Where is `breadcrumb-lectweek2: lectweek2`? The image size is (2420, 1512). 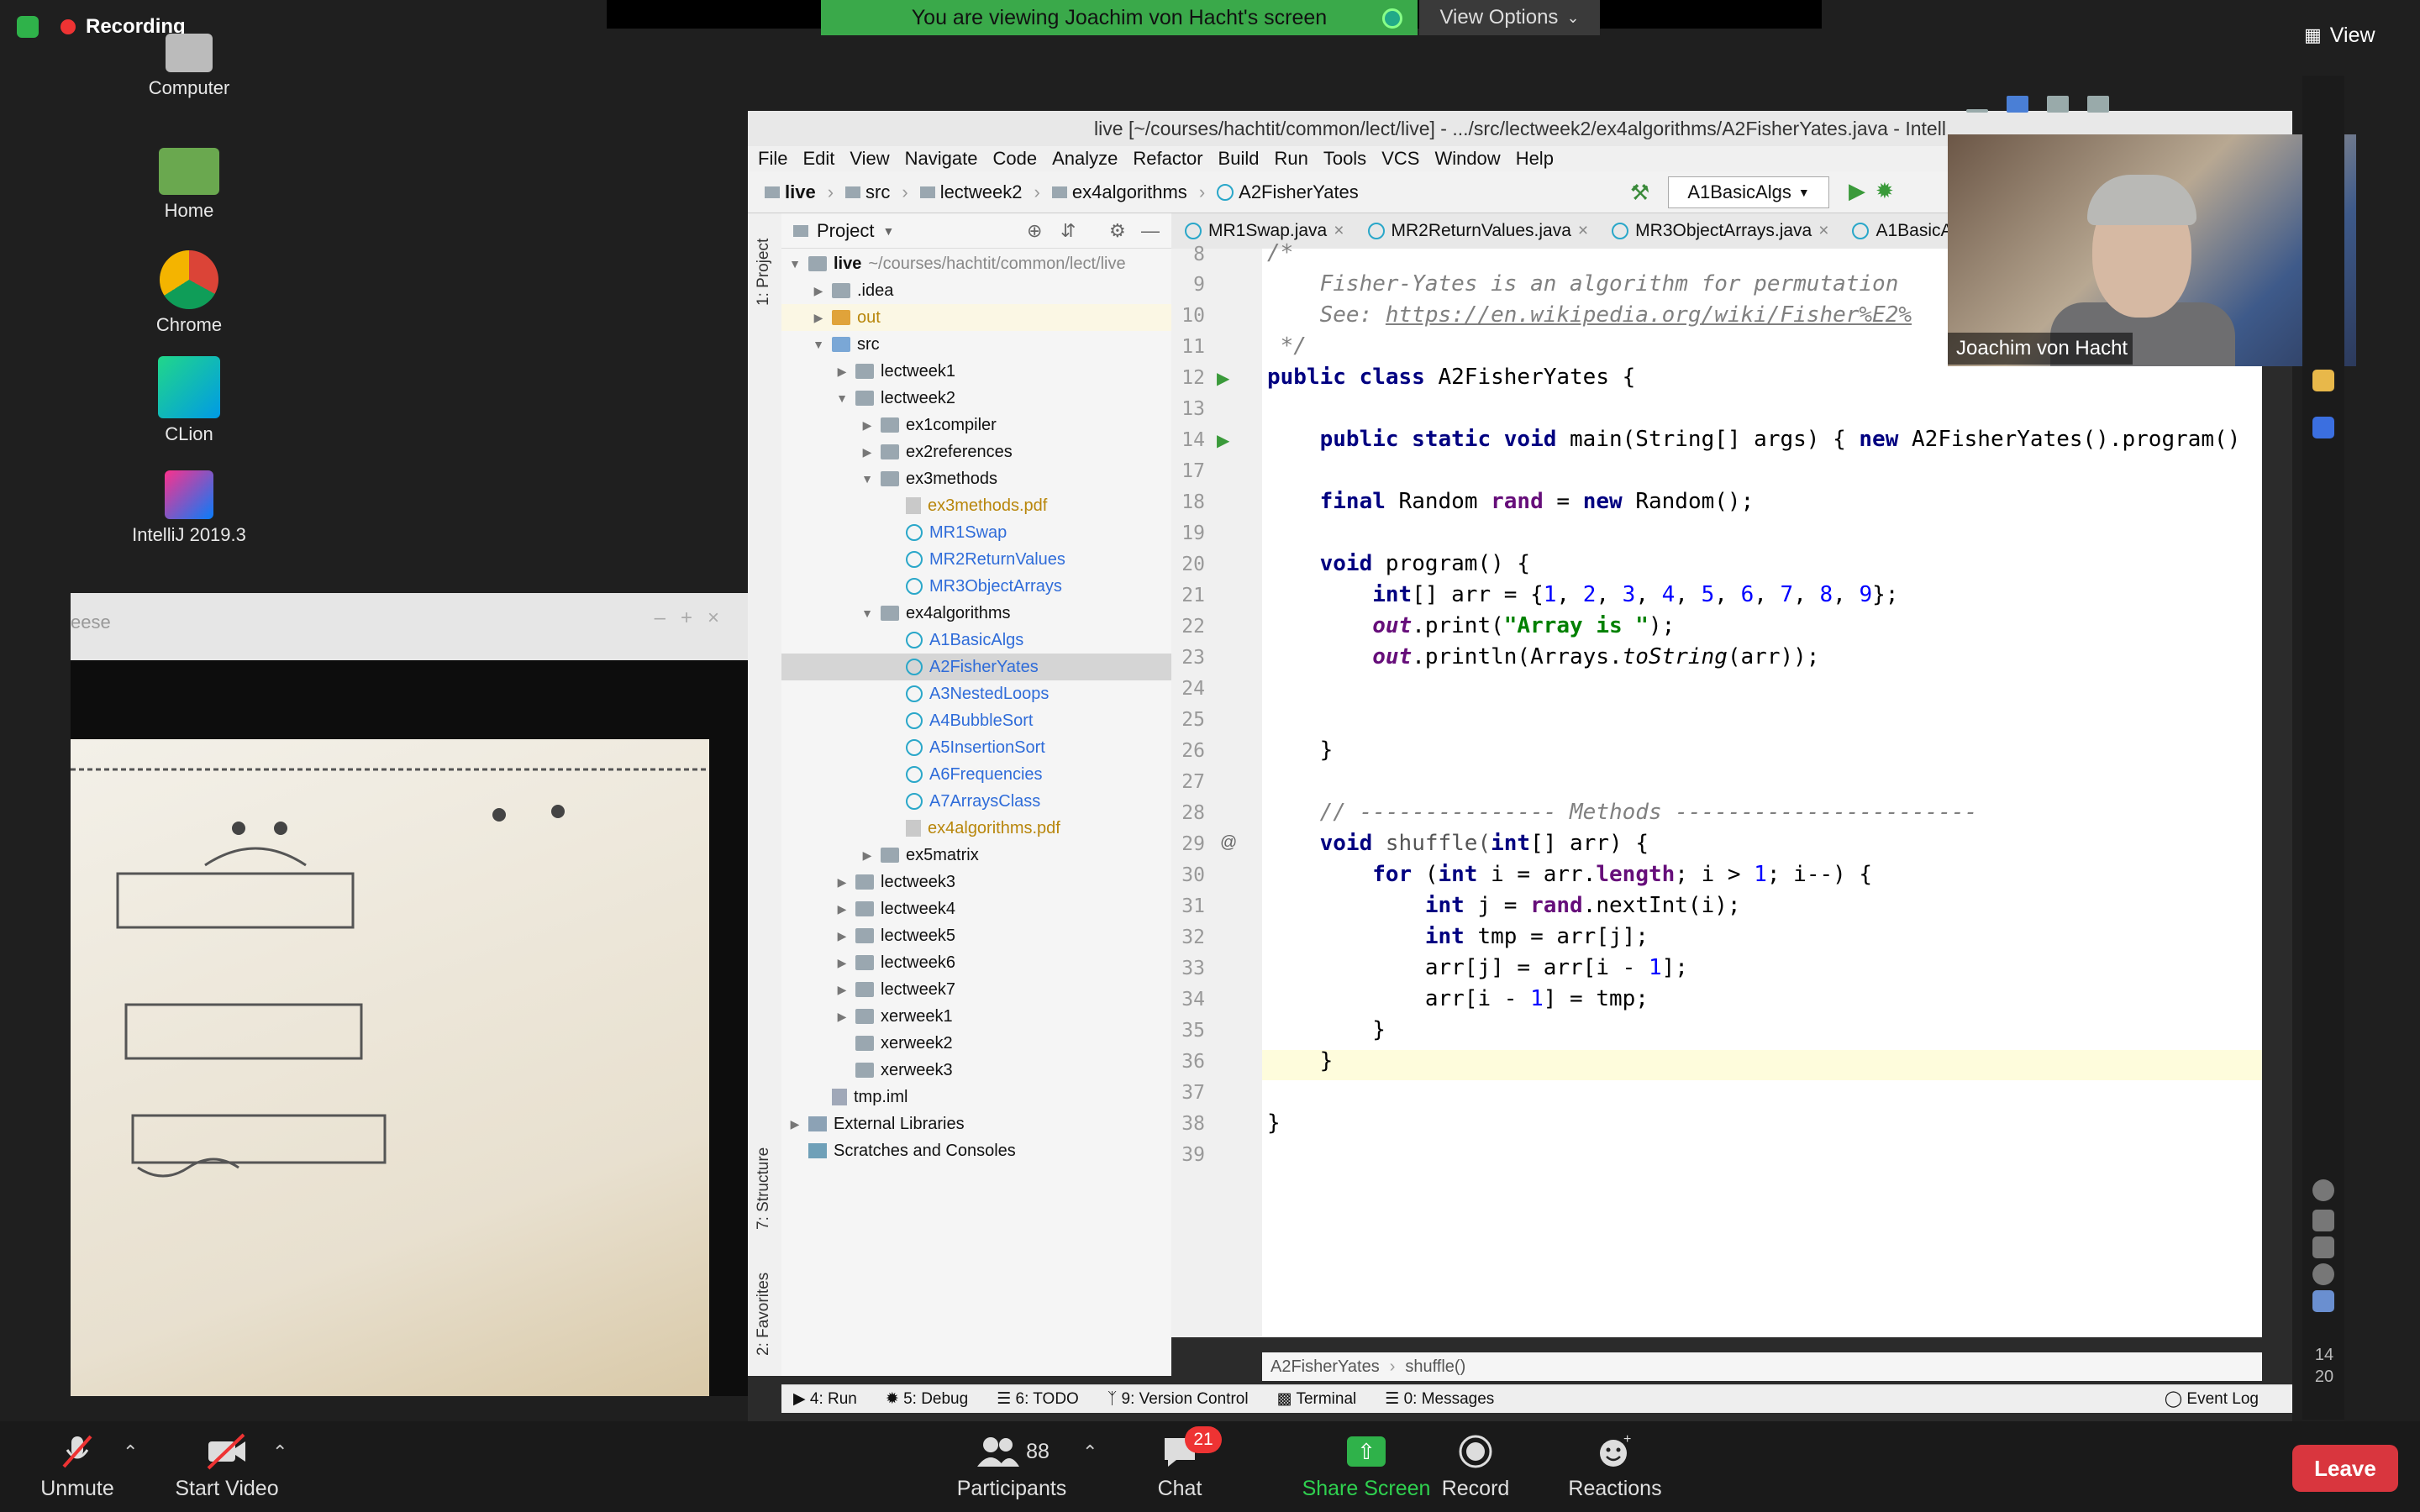
breadcrumb-lectweek2: lectweek2 is located at coordinates (971, 192).